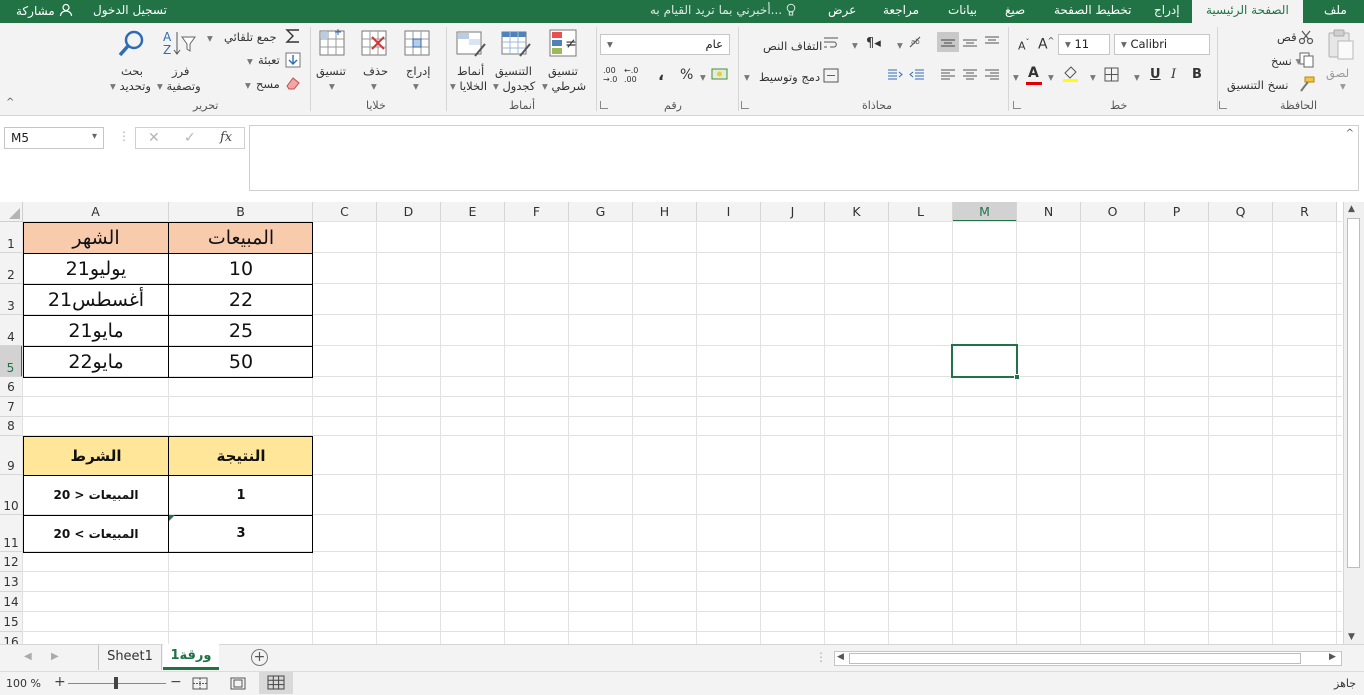 This screenshot has height=695, width=1364. What do you see at coordinates (11, 330) in the screenshot?
I see `row-header-4: 4` at bounding box center [11, 330].